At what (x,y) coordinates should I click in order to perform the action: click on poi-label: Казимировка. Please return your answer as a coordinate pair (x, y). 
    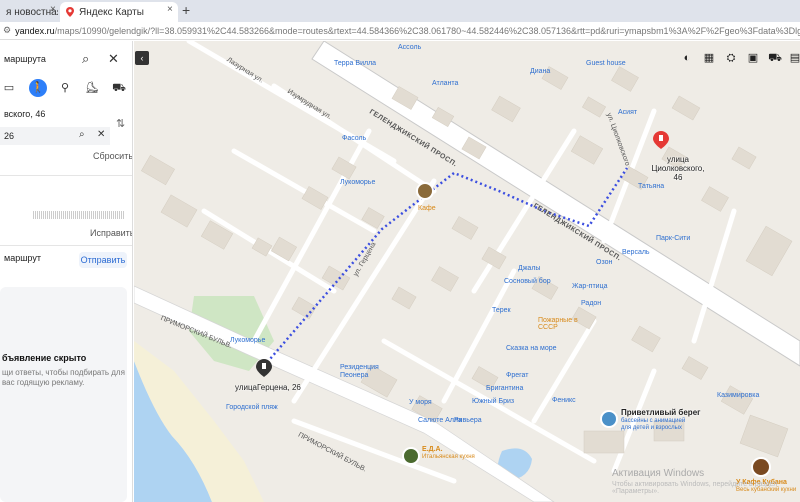
    Looking at the image, I should click on (738, 395).